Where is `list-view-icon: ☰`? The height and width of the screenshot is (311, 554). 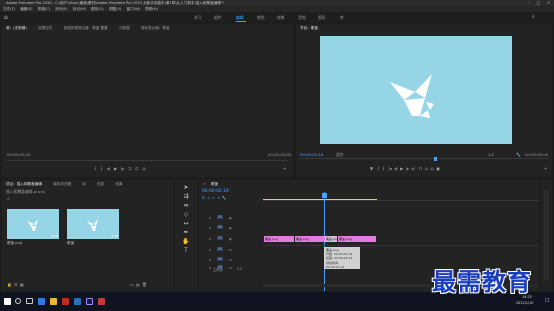 list-view-icon: ☰ is located at coordinates (15, 284).